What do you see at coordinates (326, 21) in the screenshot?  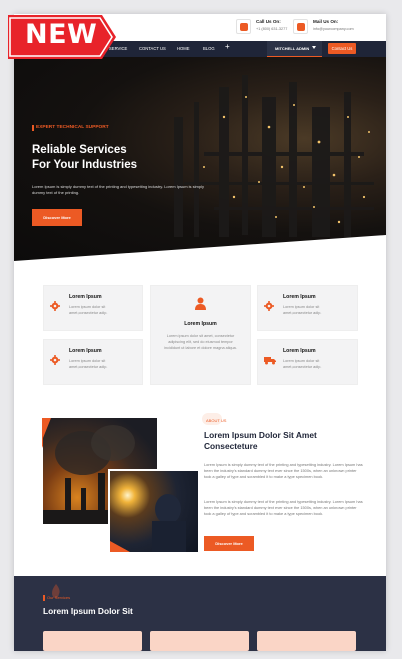 I see `mail-title: Mail Us On:` at bounding box center [326, 21].